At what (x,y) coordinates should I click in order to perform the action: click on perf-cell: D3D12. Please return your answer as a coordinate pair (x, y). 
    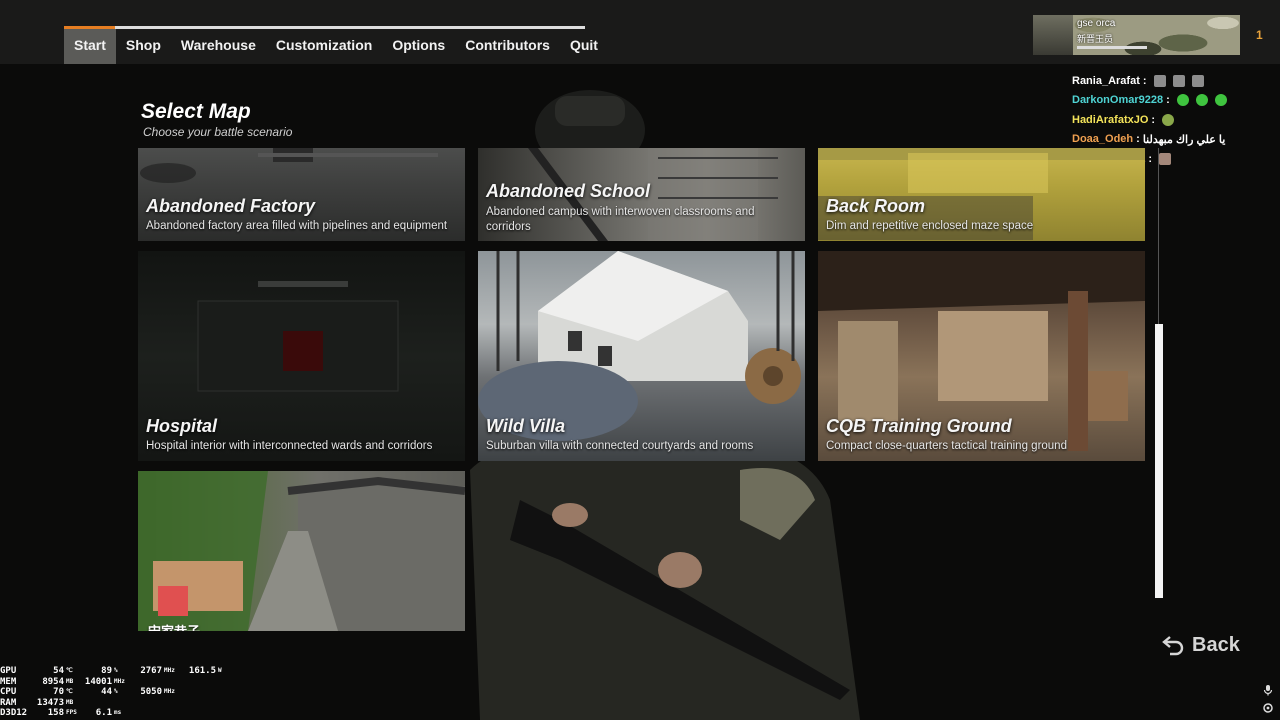
    Looking at the image, I should click on (14, 713).